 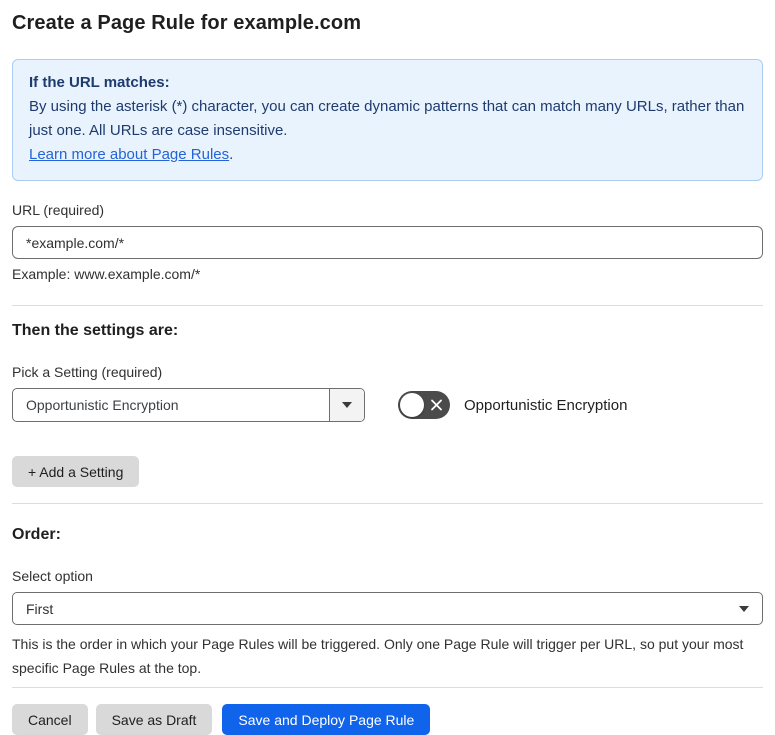 I want to click on order-section-heading: Order:, so click(x=36, y=534).